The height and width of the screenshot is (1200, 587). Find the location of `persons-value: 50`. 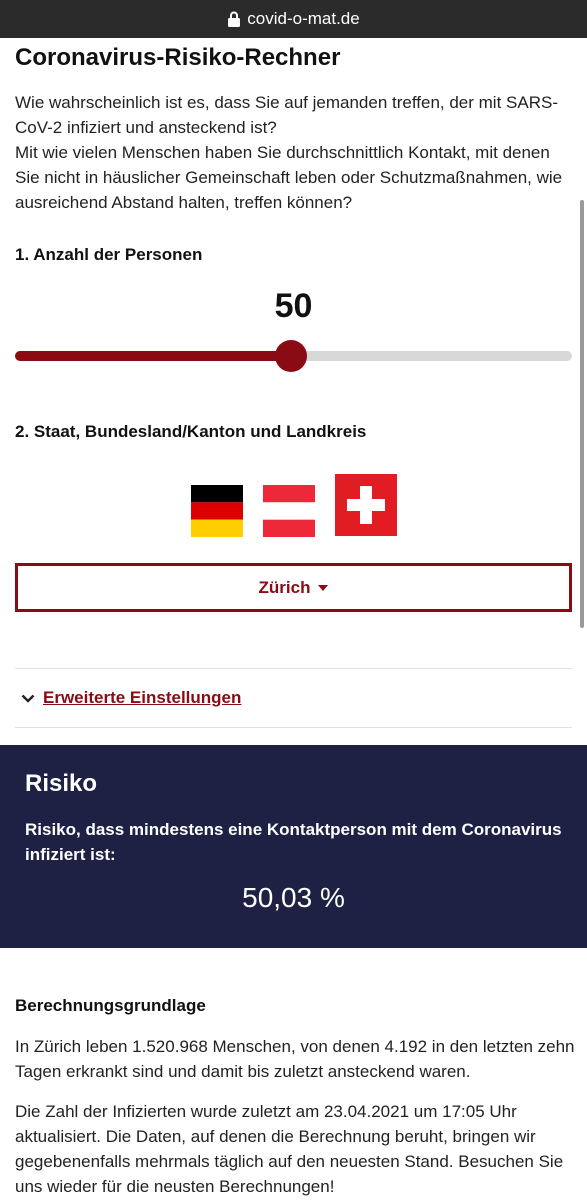

persons-value: 50 is located at coordinates (293, 306).